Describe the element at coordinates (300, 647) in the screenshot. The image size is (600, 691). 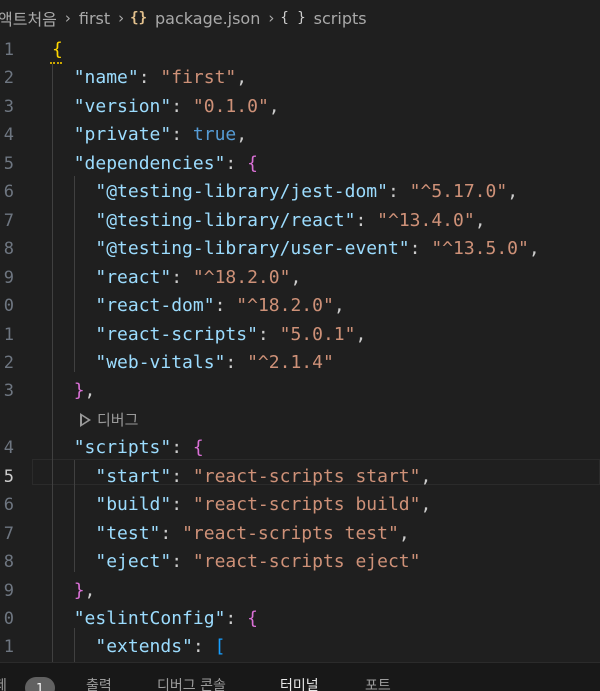
I see `code-line: 1 "extends": [` at that location.